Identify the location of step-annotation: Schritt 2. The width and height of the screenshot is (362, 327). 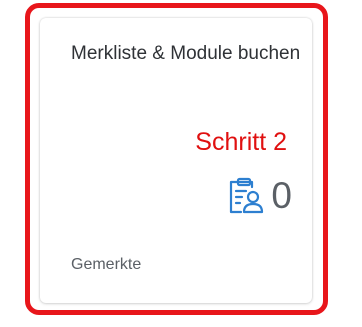
(241, 142).